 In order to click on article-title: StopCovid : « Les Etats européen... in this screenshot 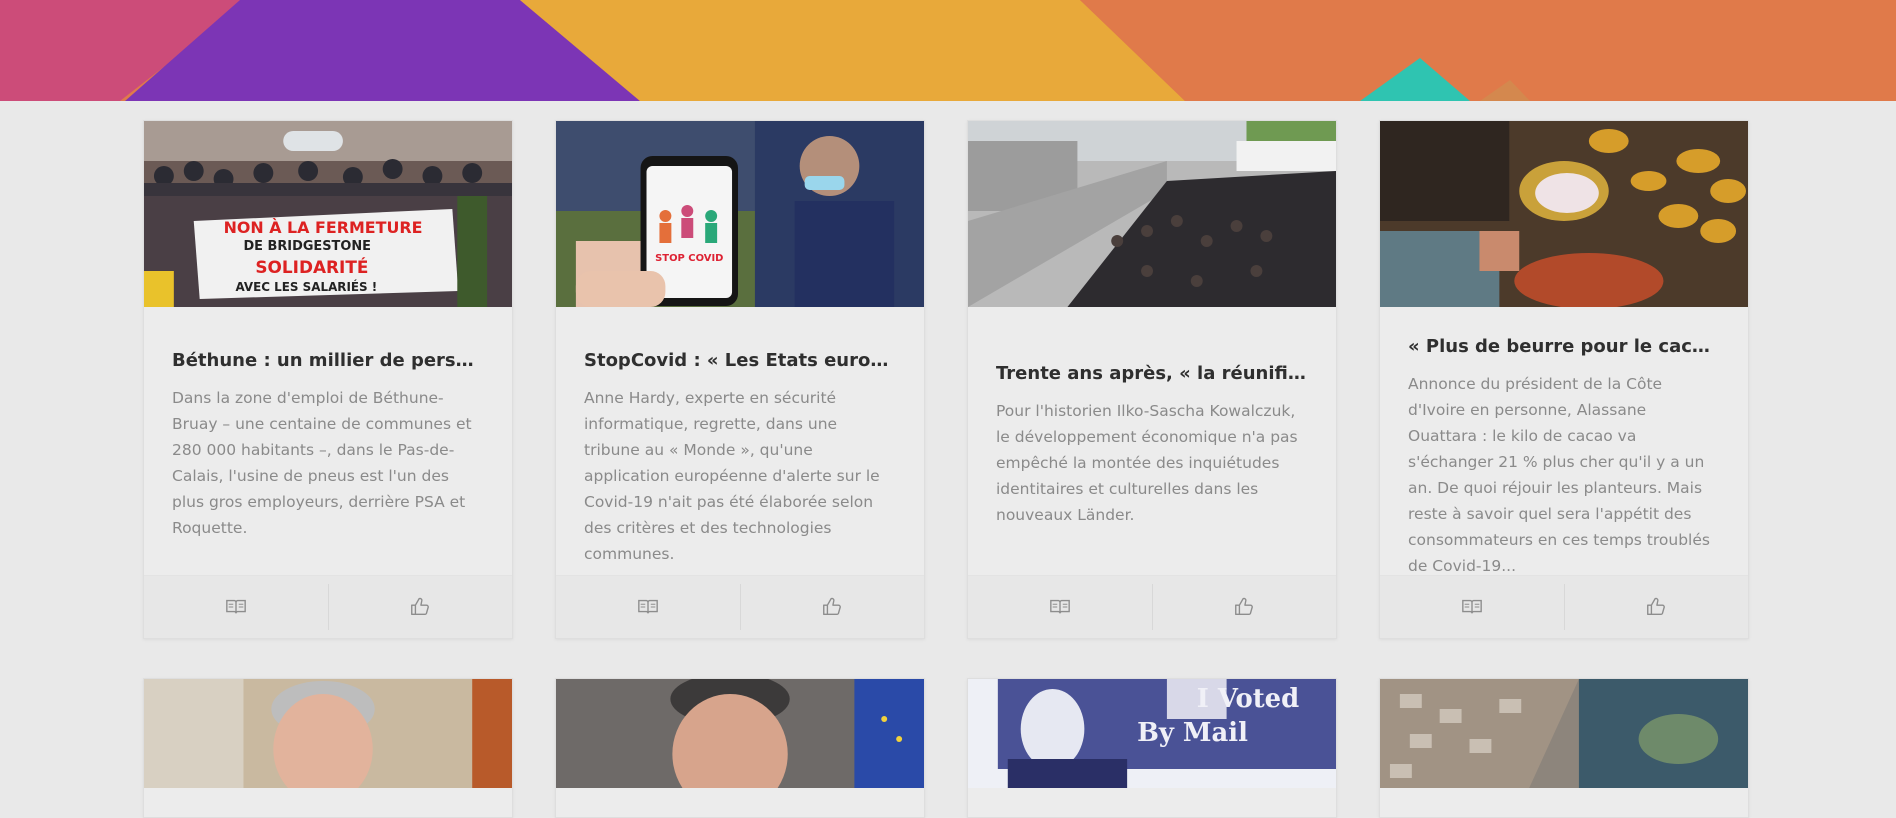, I will do `click(740, 361)`.